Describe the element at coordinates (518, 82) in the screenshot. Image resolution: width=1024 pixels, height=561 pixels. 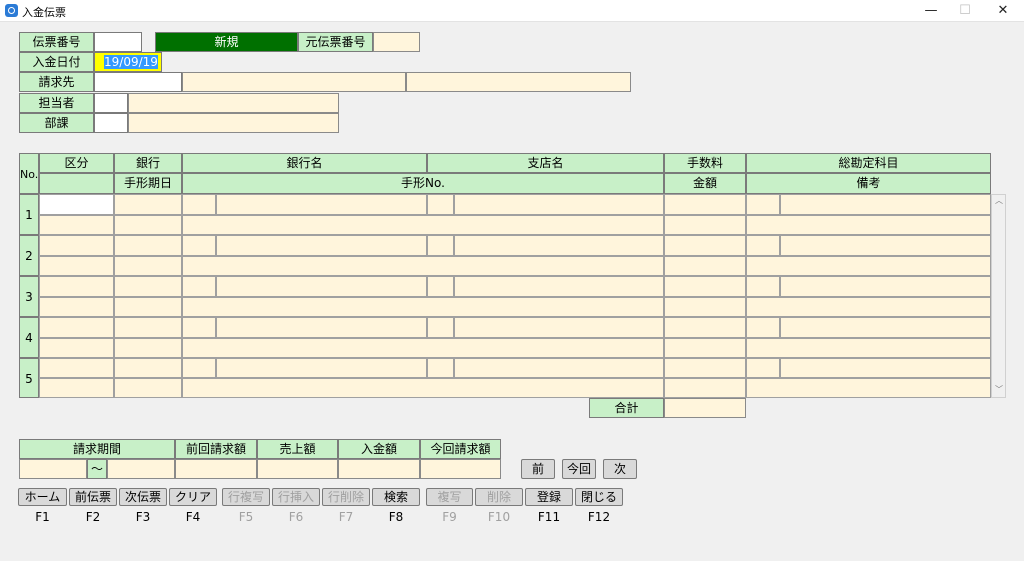
I see `customer-name2-field` at that location.